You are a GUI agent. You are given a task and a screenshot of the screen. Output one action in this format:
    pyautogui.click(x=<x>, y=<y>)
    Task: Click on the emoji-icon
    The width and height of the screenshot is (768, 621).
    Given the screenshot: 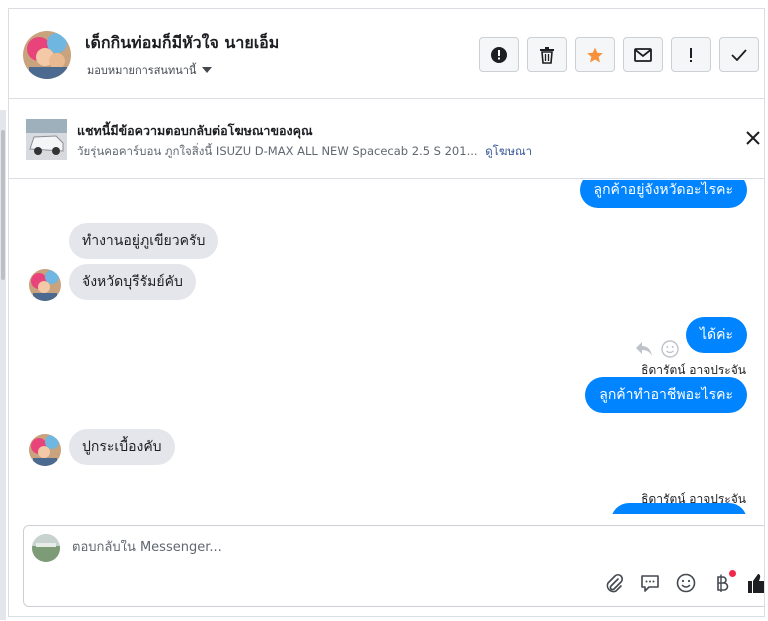 What is the action you would take?
    pyautogui.click(x=686, y=583)
    